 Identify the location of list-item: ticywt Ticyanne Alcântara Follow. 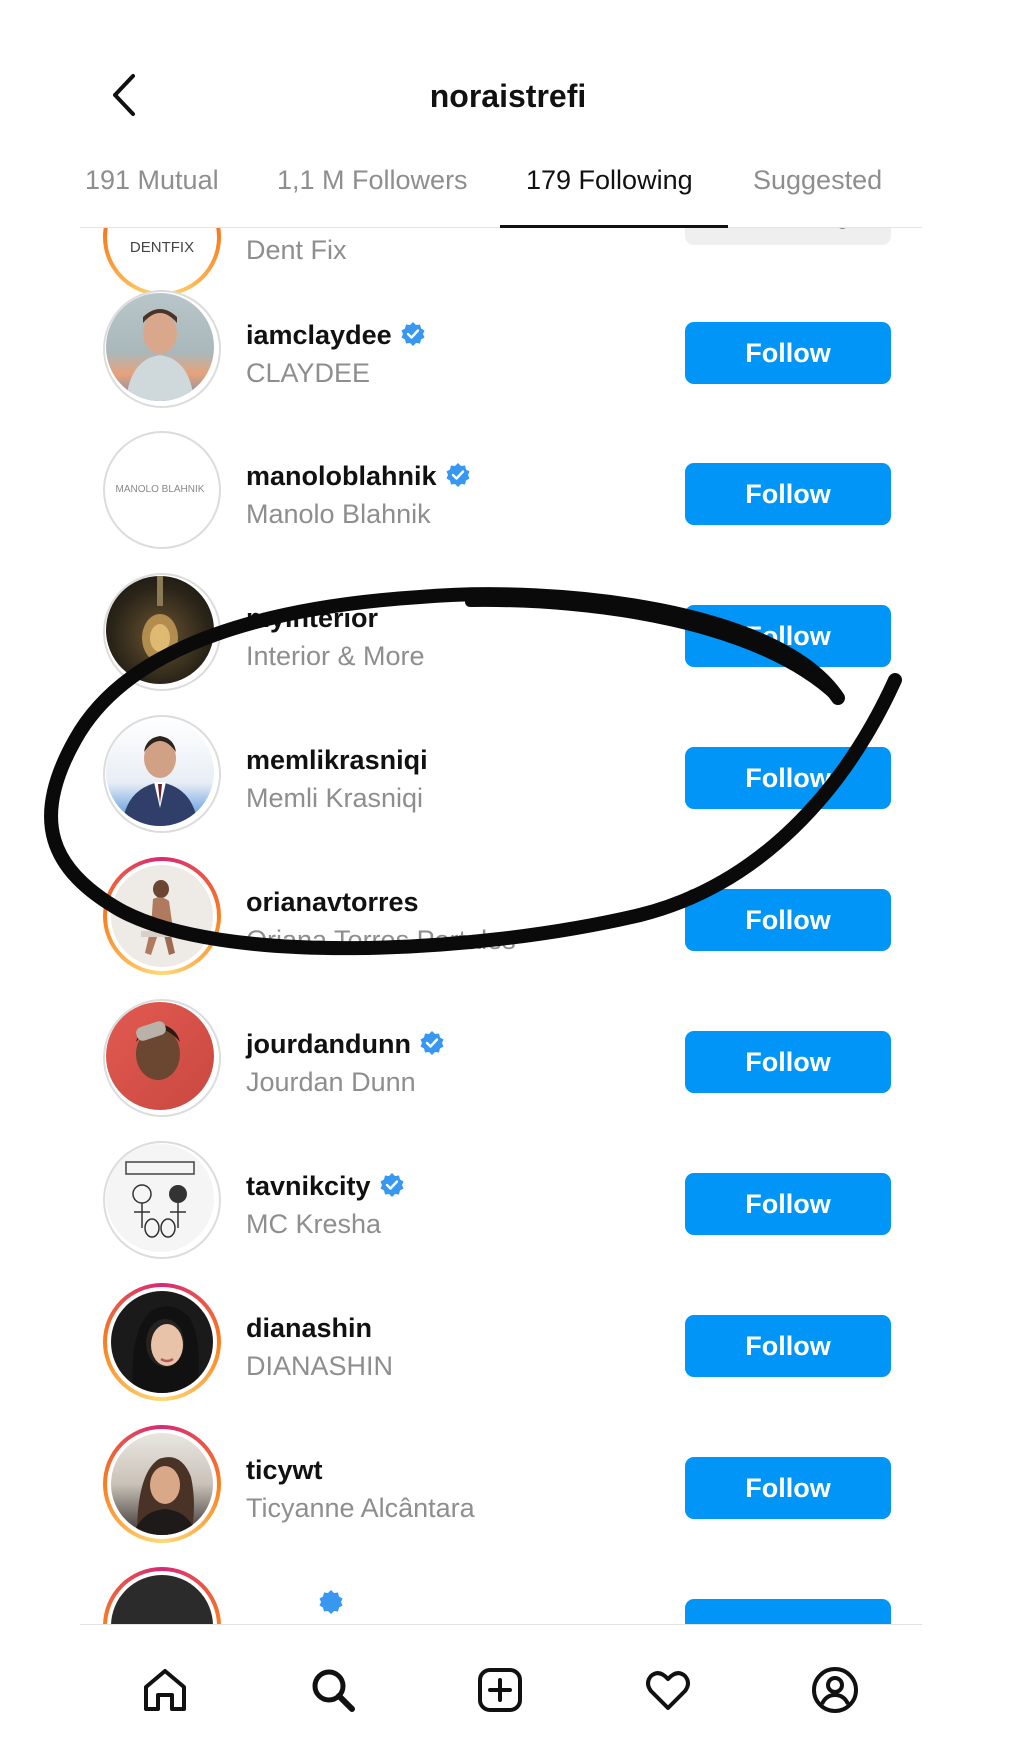
(508, 1495).